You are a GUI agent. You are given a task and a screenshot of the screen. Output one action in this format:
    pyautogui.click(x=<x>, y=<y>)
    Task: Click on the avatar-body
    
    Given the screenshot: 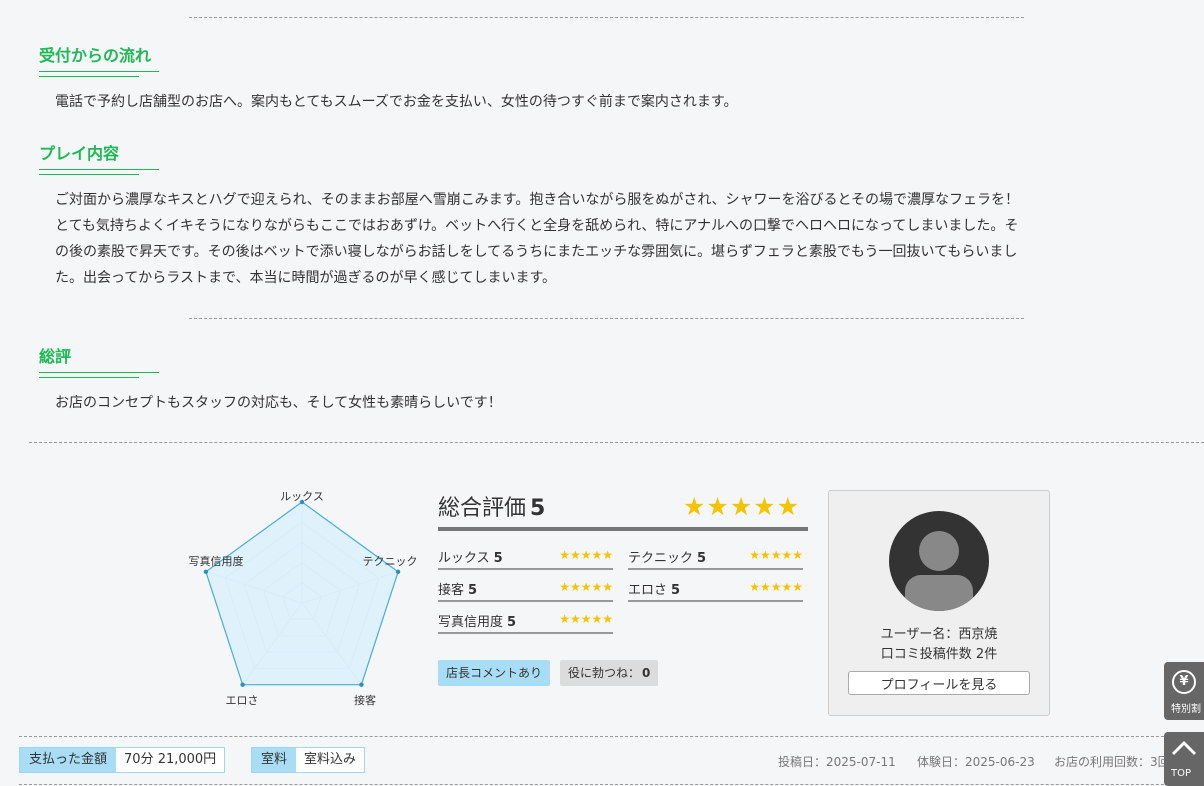 What is the action you would take?
    pyautogui.click(x=939, y=593)
    